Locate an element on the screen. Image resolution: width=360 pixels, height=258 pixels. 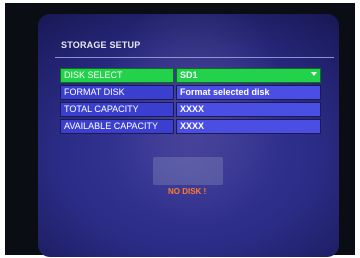
disk-select-row: DISK SELECT SD1 is located at coordinates (190, 75).